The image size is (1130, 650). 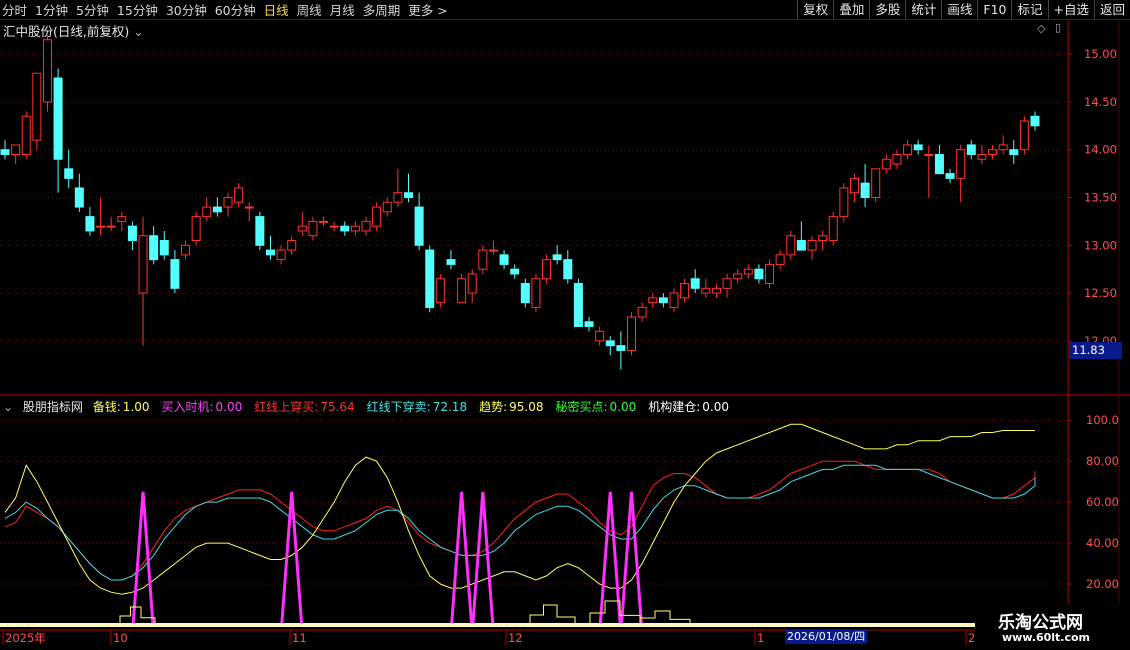 I want to click on price-tick-label: 13.50, so click(x=1100, y=198).